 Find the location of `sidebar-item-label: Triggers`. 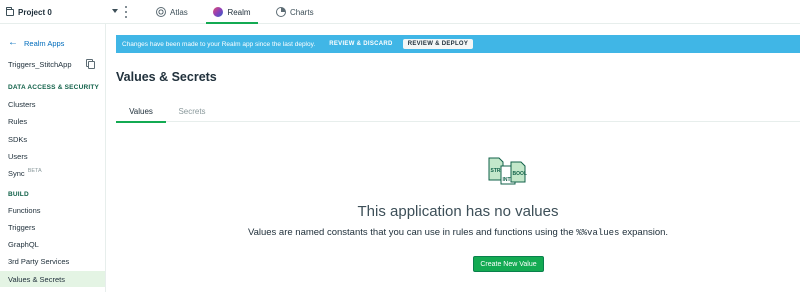

sidebar-item-label: Triggers is located at coordinates (22, 227).